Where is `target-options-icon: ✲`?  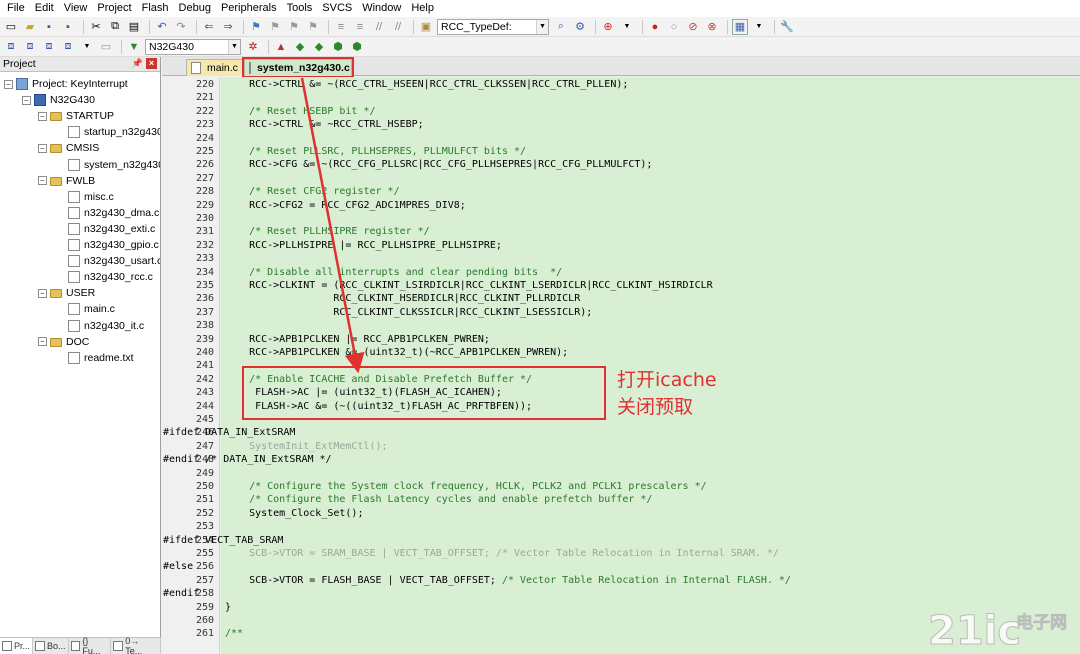 target-options-icon: ✲ is located at coordinates (253, 47).